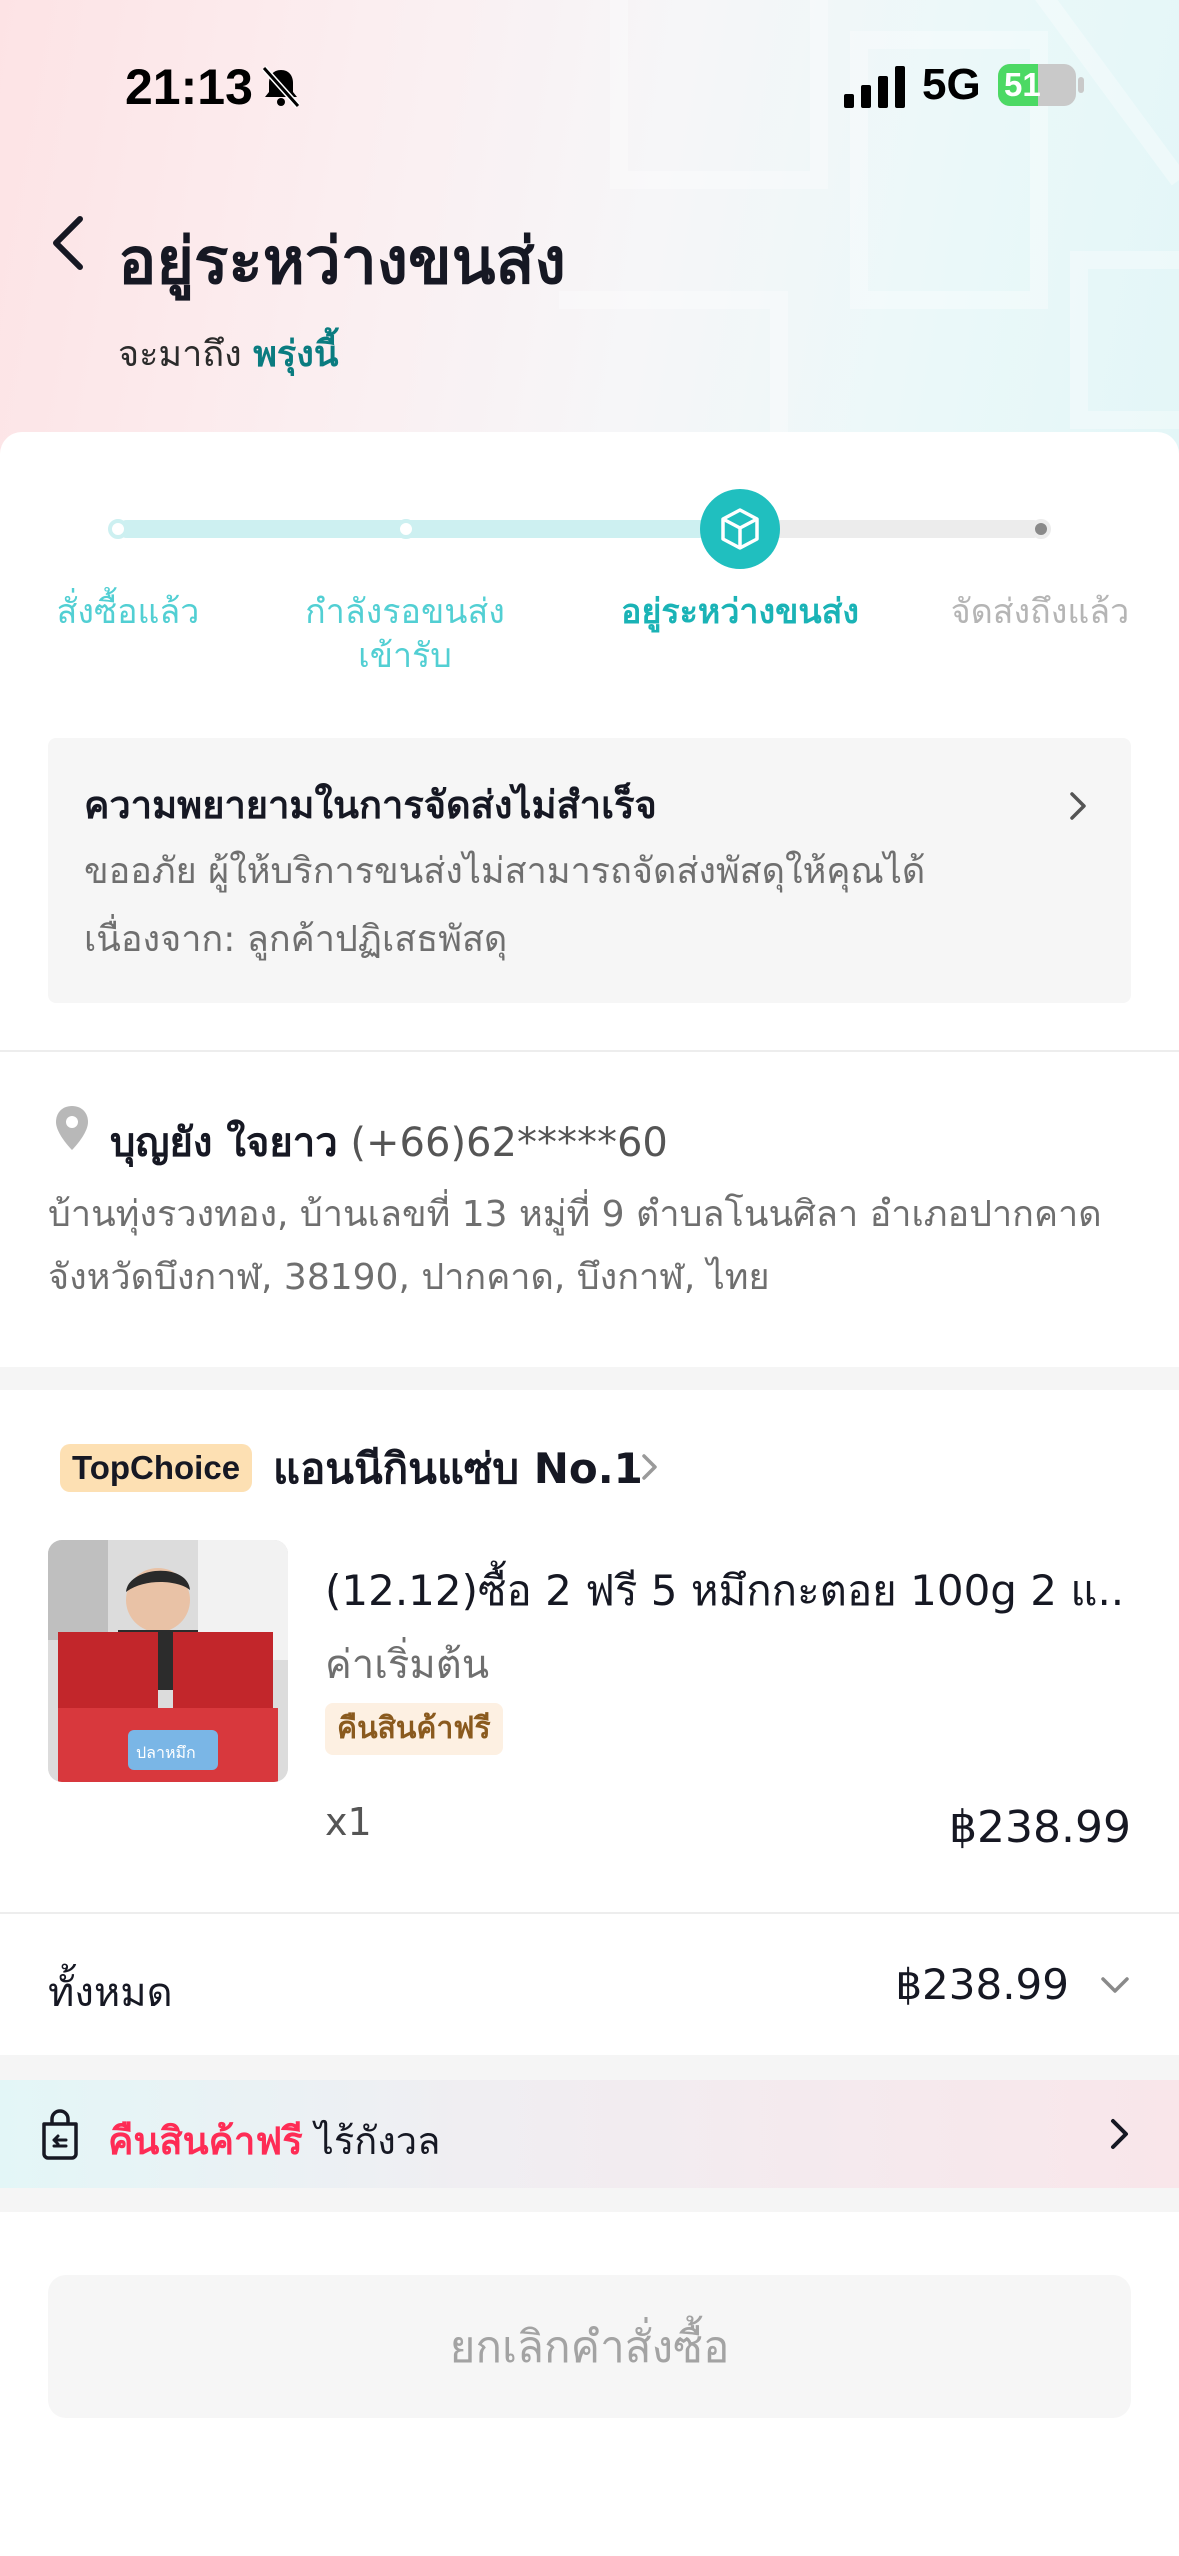  I want to click on step-label-delivered: จัดส่งถึงแล้ว, so click(1040, 612).